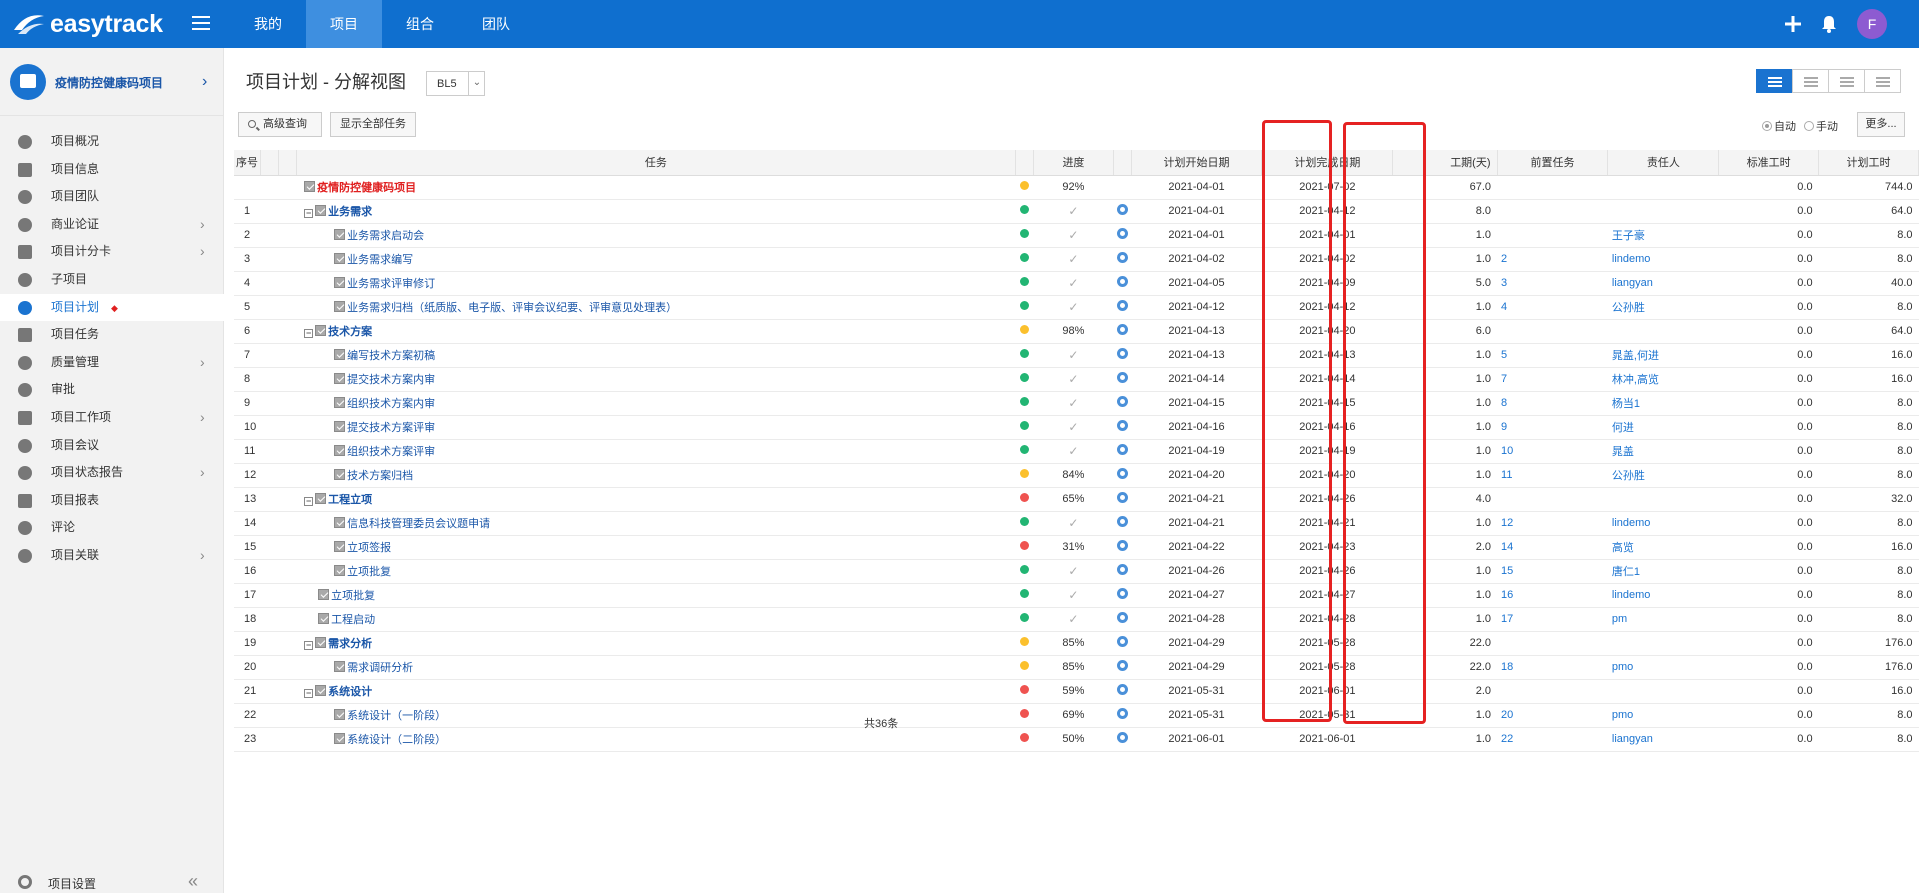 This screenshot has height=893, width=1919. Describe the element at coordinates (1073, 163) in the screenshot. I see `col-progress: 进度` at that location.